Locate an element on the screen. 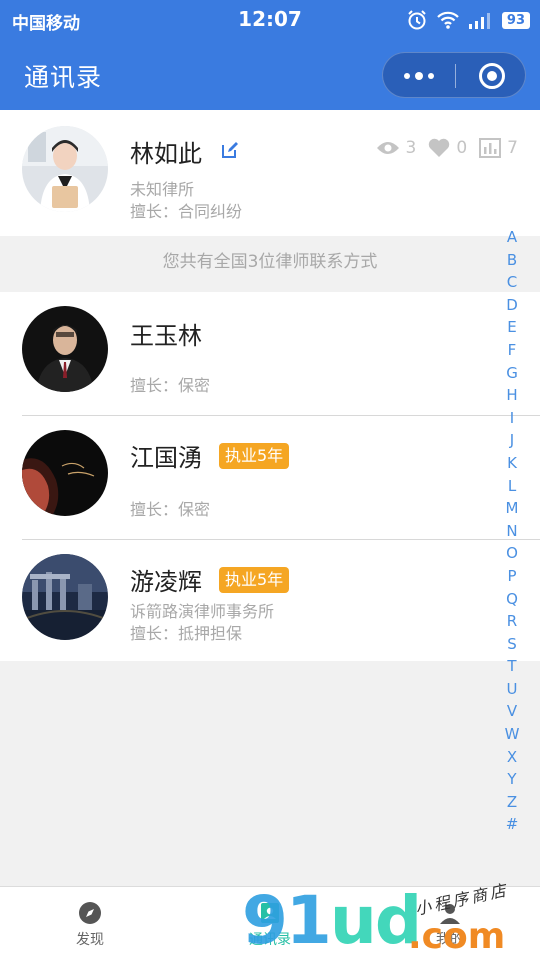 This screenshot has height=960, width=540. lawyer-item: 江国湧 执业5年 擅长：保密 is located at coordinates (270, 477).